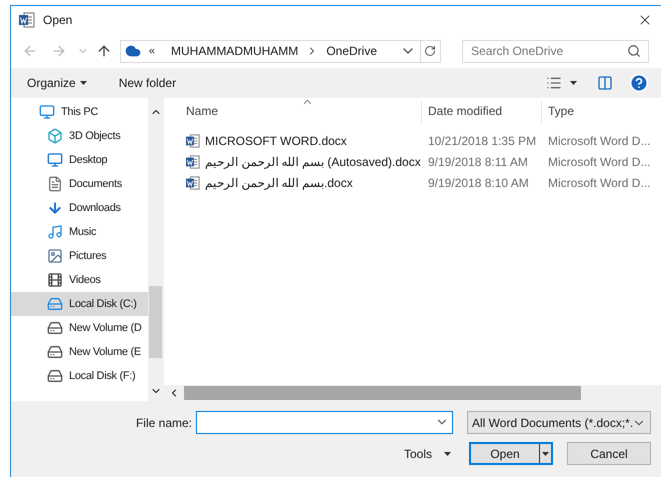 The height and width of the screenshot is (477, 661). I want to click on view-options-button, so click(561, 83).